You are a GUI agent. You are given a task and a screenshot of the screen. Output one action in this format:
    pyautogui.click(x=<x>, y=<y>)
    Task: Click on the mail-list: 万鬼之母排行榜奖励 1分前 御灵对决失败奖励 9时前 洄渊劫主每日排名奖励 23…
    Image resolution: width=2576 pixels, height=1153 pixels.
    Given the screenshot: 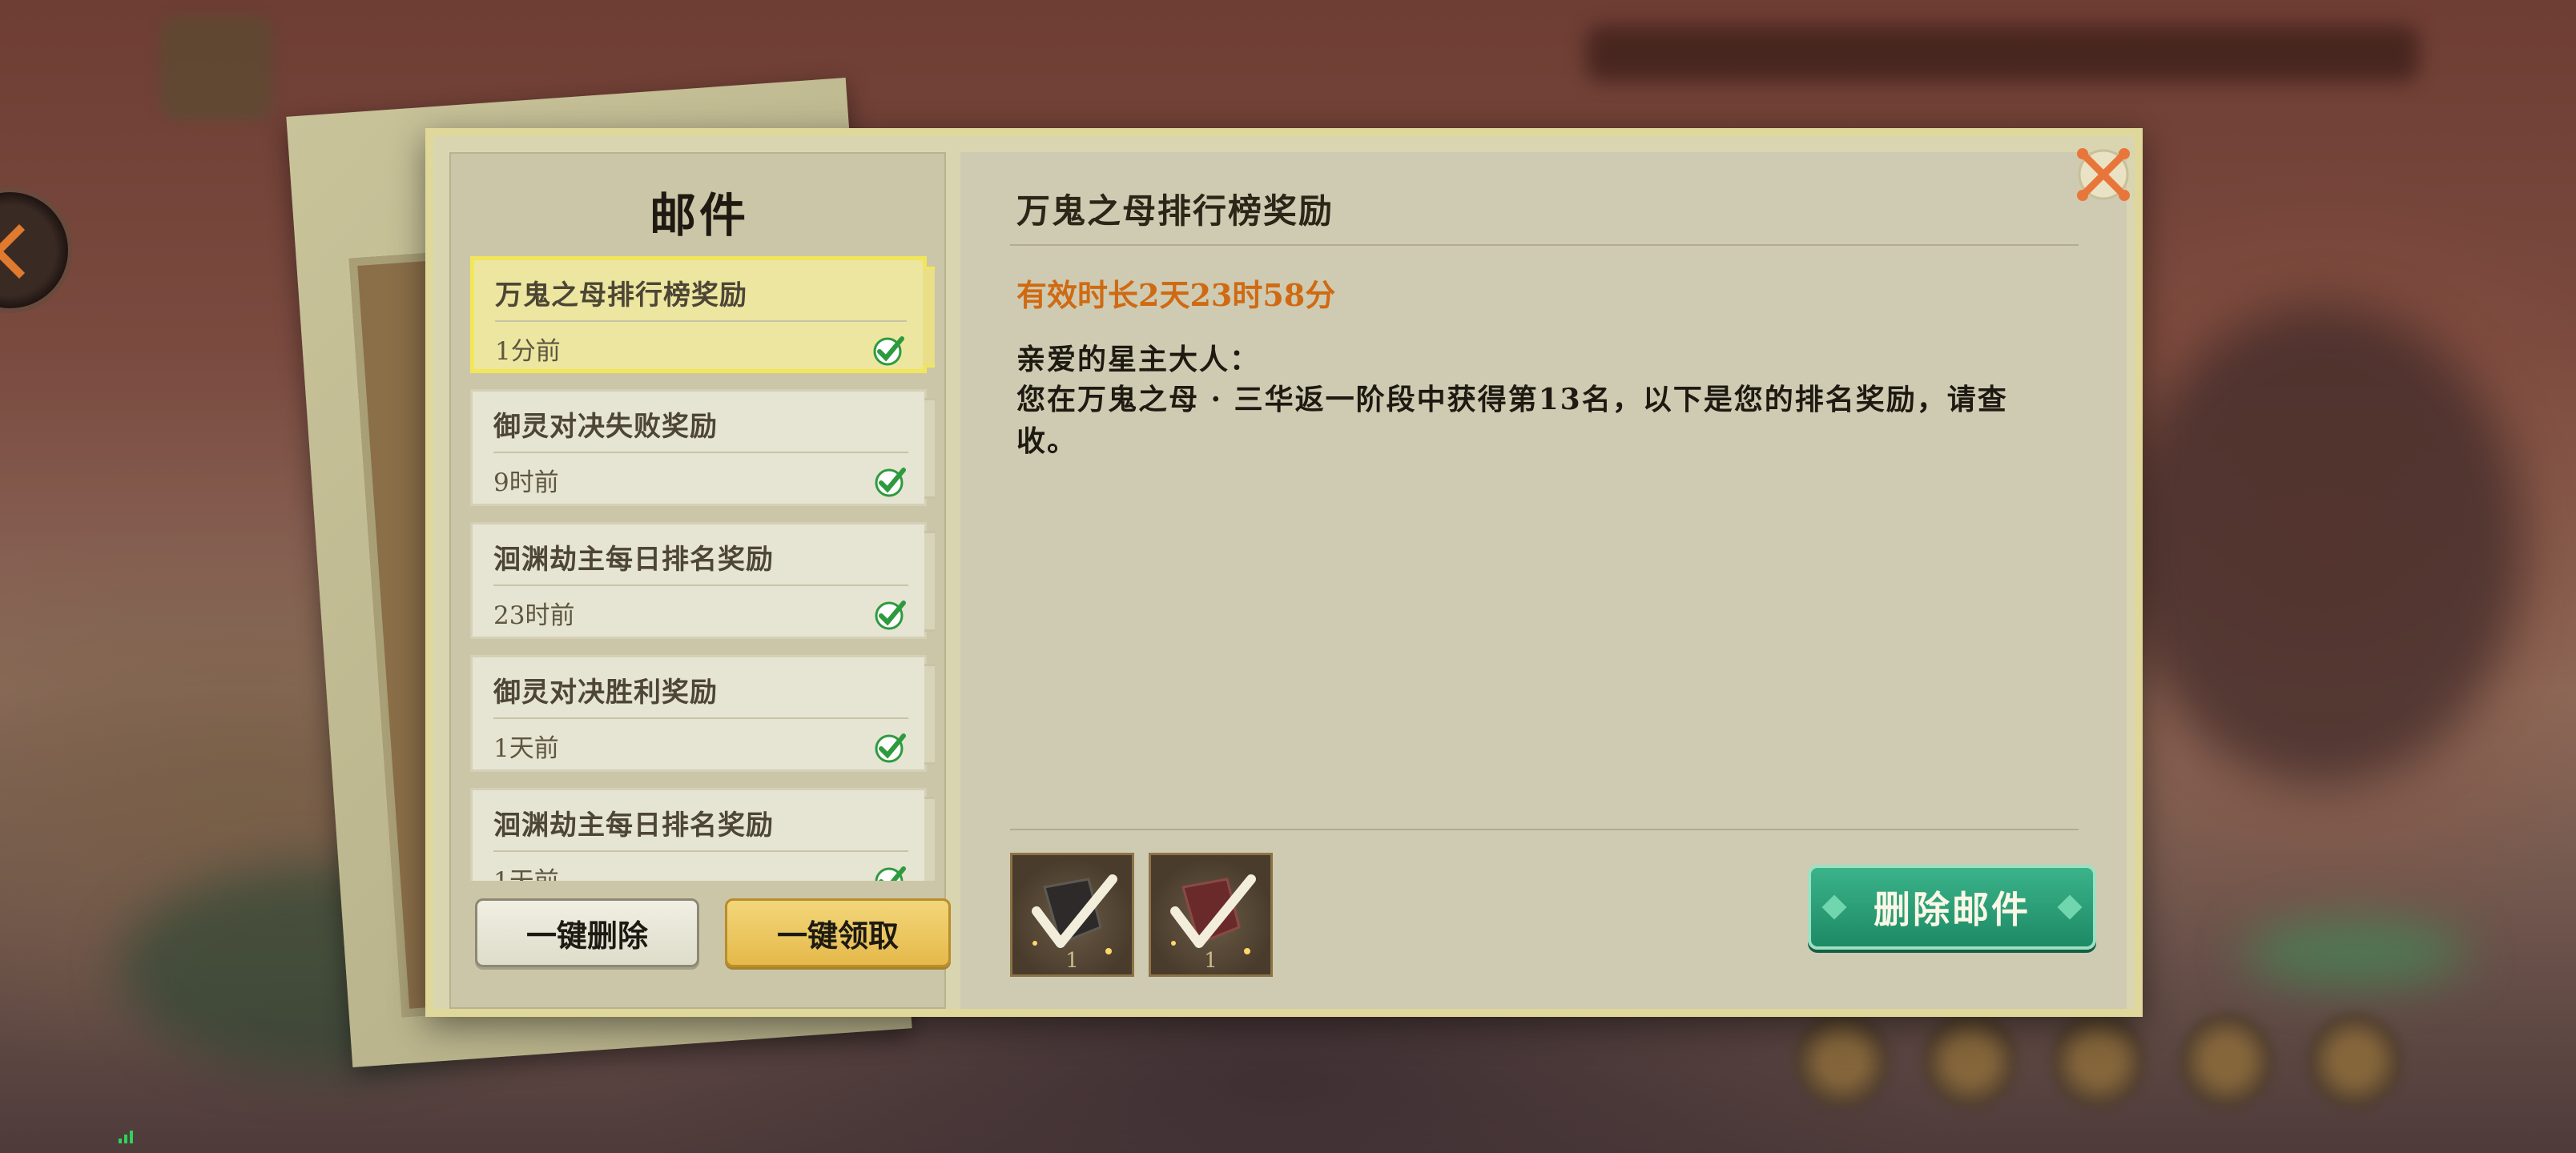 What is the action you would take?
    pyautogui.click(x=702, y=568)
    